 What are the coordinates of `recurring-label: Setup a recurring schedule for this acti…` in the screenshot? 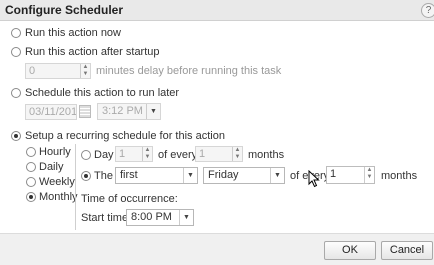 It's located at (125, 136).